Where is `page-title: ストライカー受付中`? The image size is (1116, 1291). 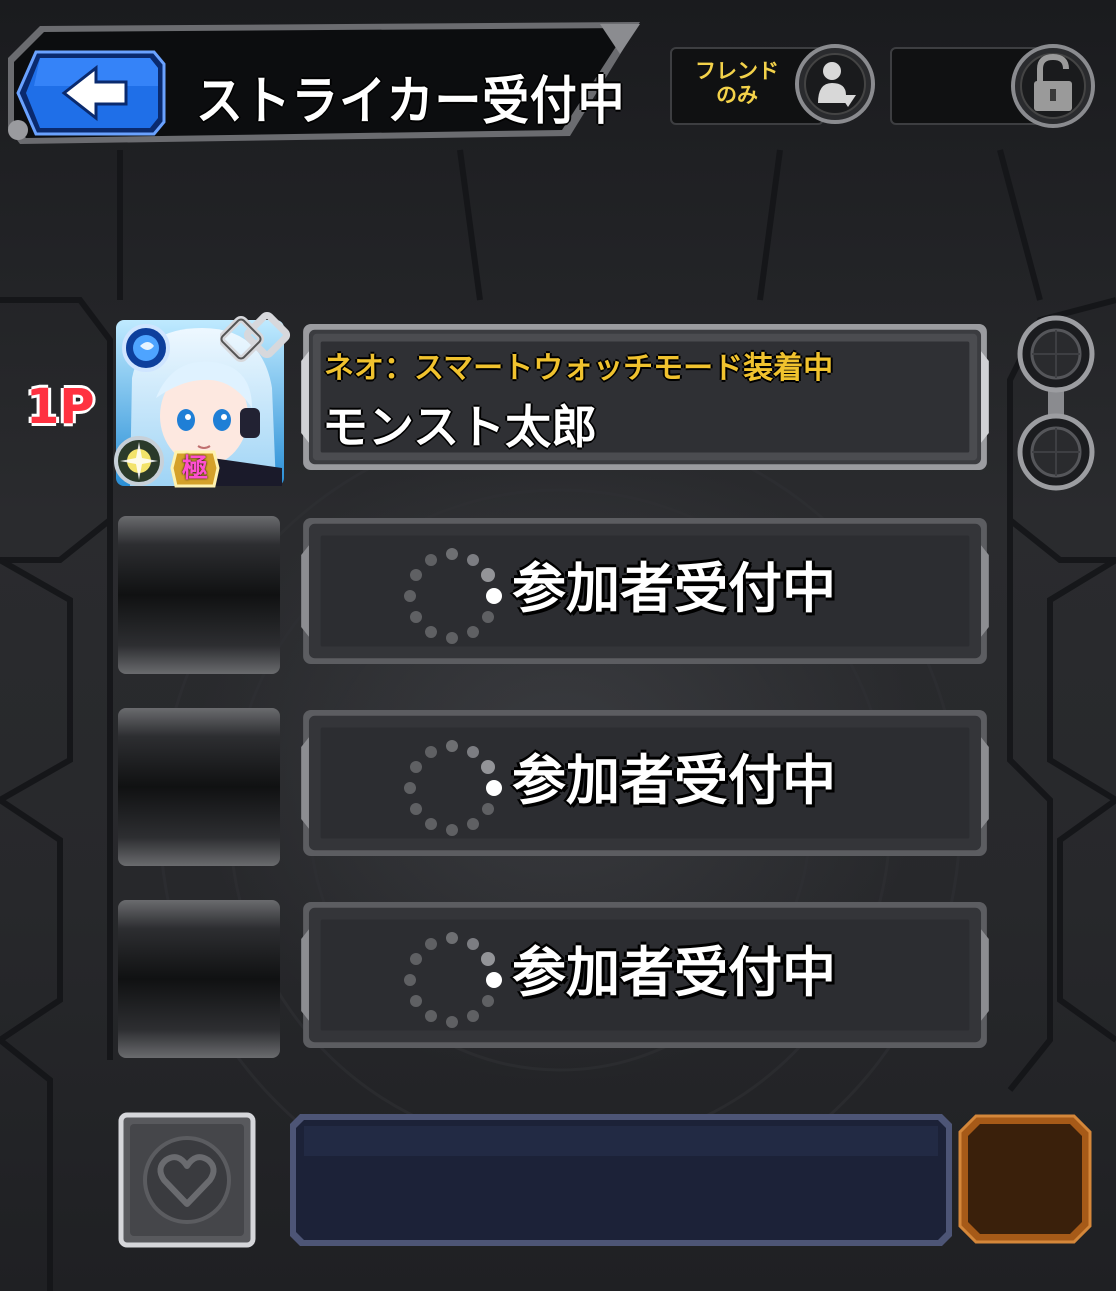 page-title: ストライカー受付中 is located at coordinates (411, 102).